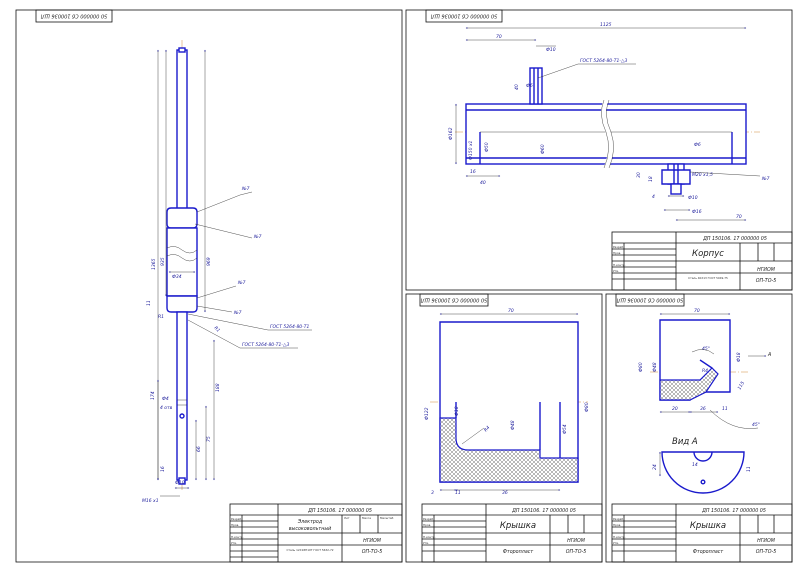 Image resolution: width=800 pixels, height=567 pixels. What do you see at coordinates (703, 472) in the screenshot?
I see `view-a-shape` at bounding box center [703, 472].